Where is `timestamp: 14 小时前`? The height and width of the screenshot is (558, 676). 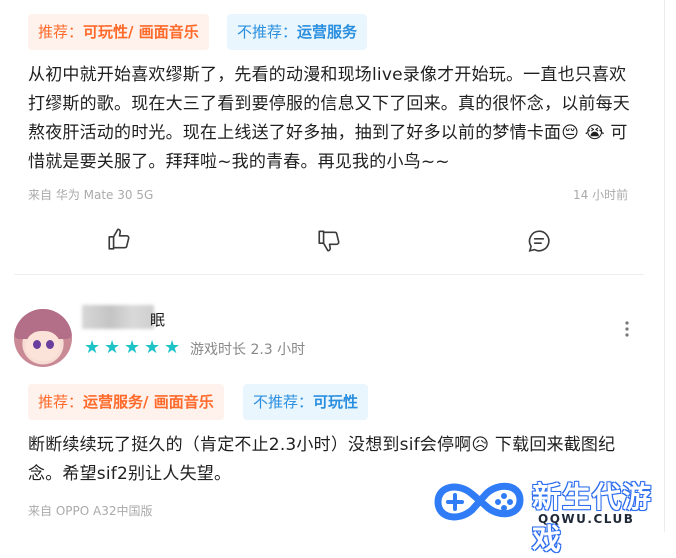 timestamp: 14 小时前 is located at coordinates (601, 195).